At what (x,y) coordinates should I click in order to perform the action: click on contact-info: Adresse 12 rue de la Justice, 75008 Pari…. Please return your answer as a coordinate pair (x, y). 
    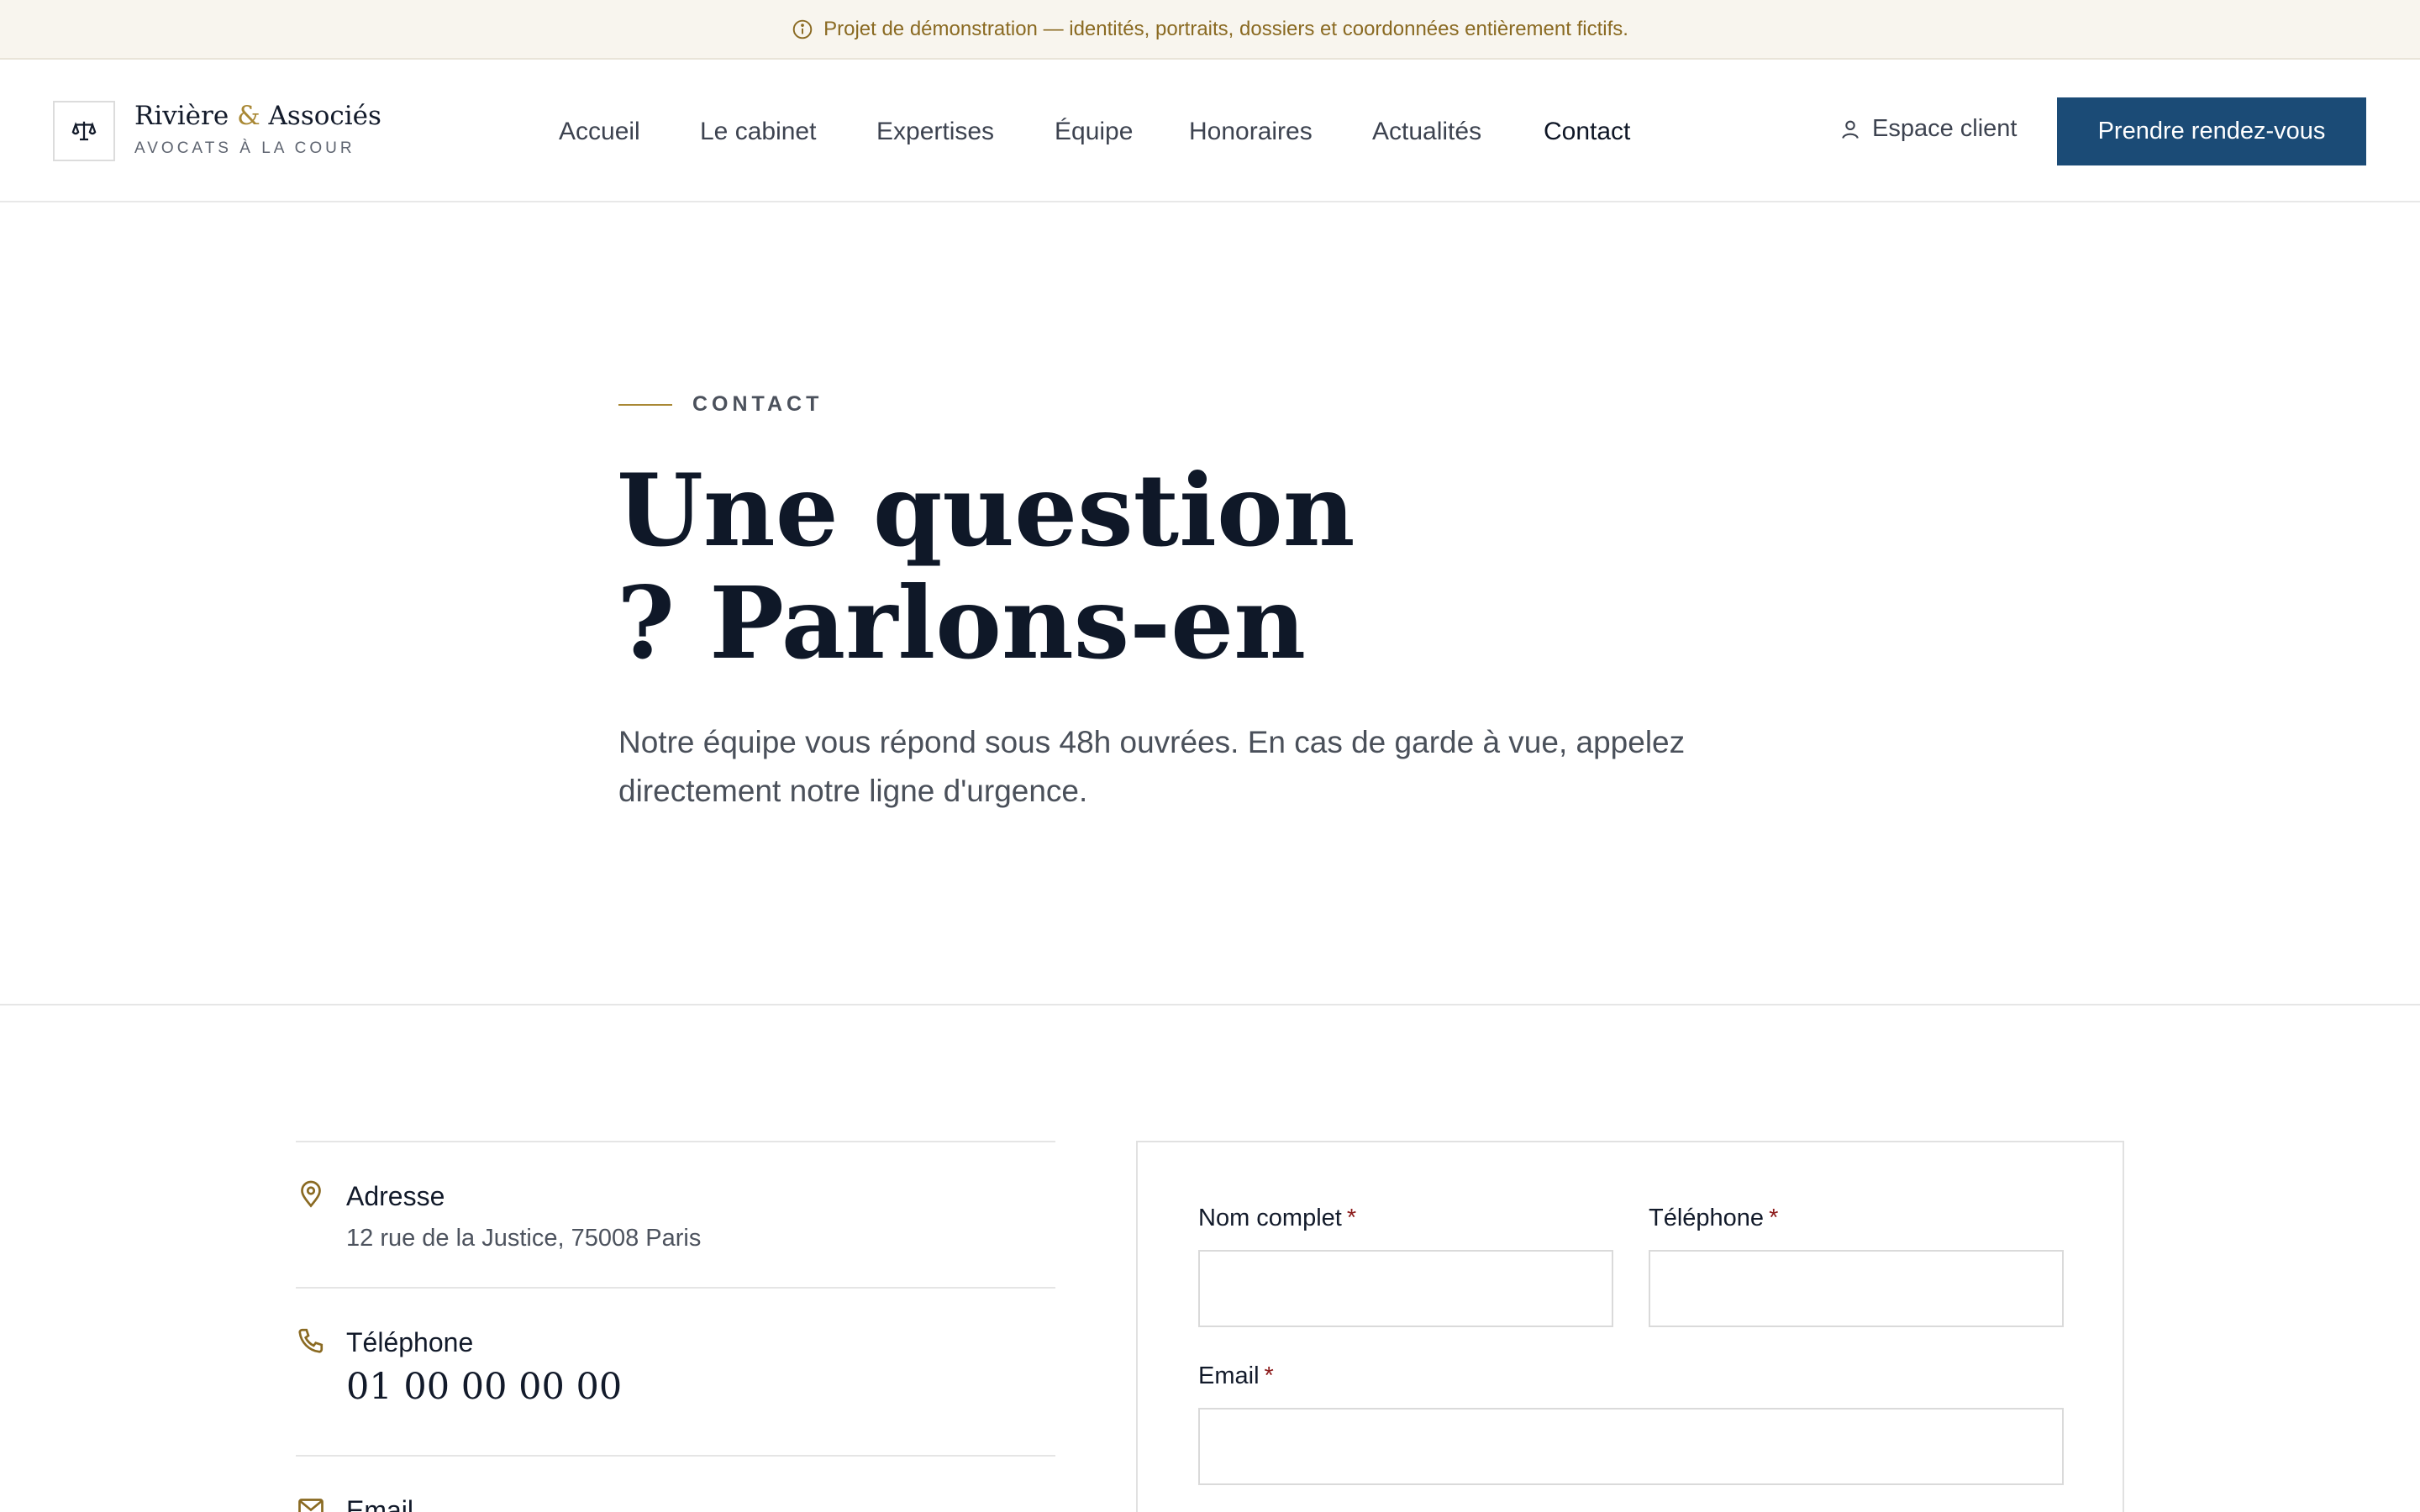
    Looking at the image, I should click on (675, 1326).